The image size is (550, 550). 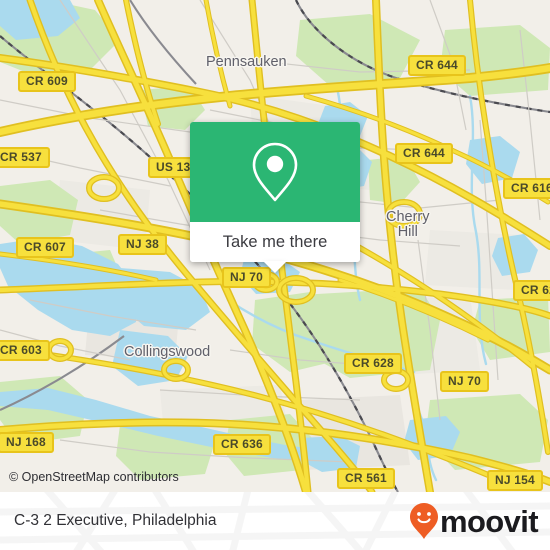 I want to click on moovit-wordmark: moovit, so click(x=489, y=521).